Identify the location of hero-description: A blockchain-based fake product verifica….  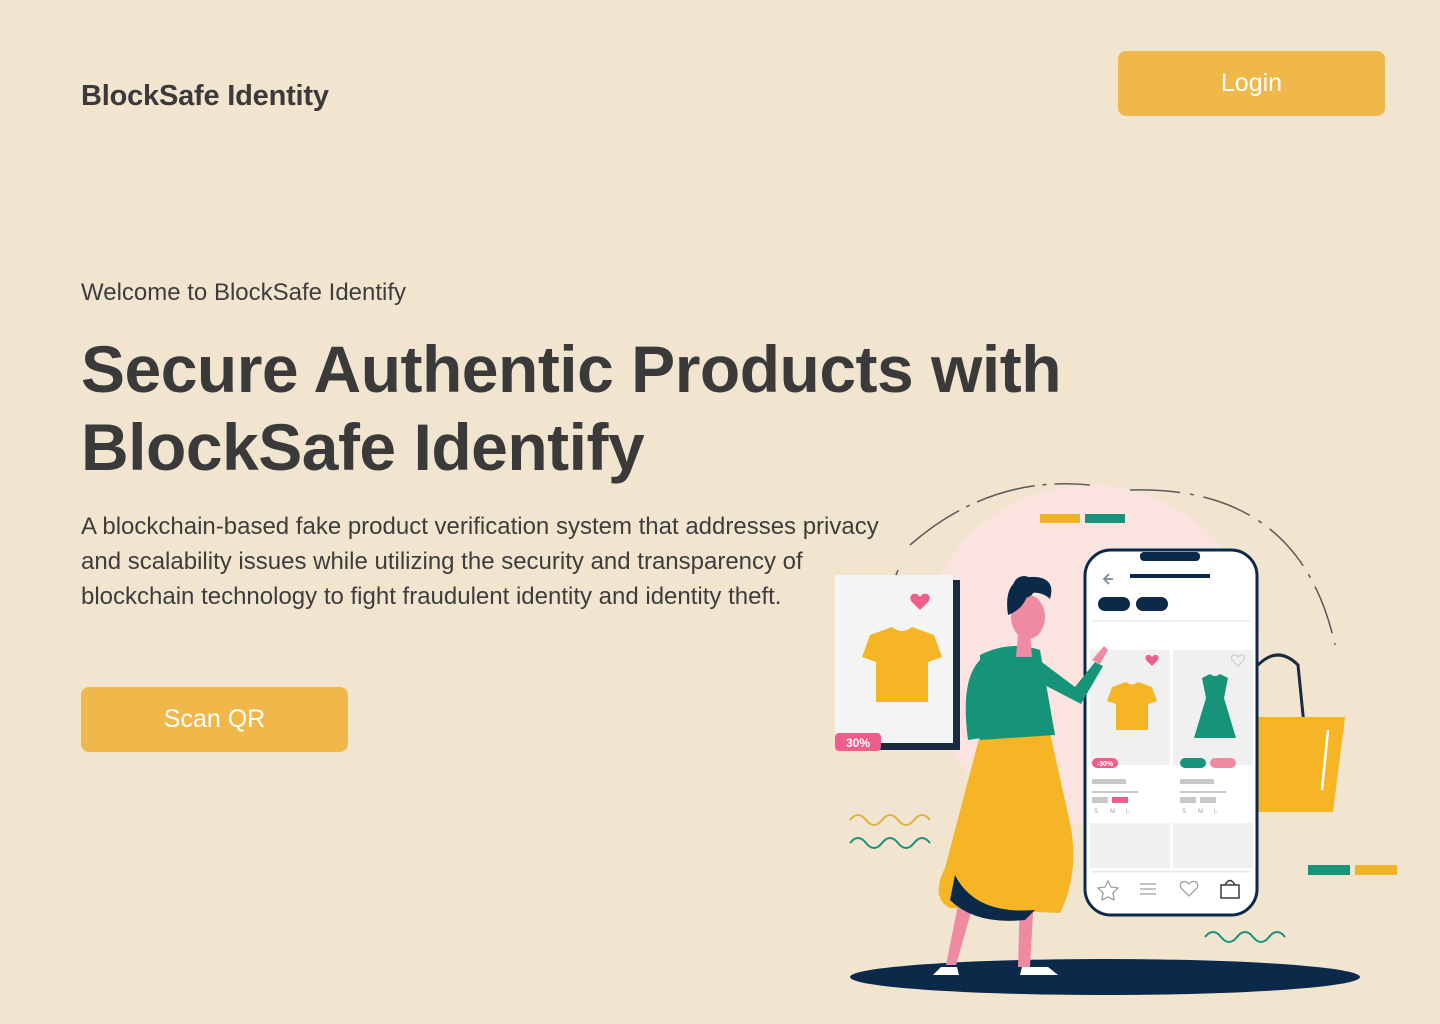
(480, 561).